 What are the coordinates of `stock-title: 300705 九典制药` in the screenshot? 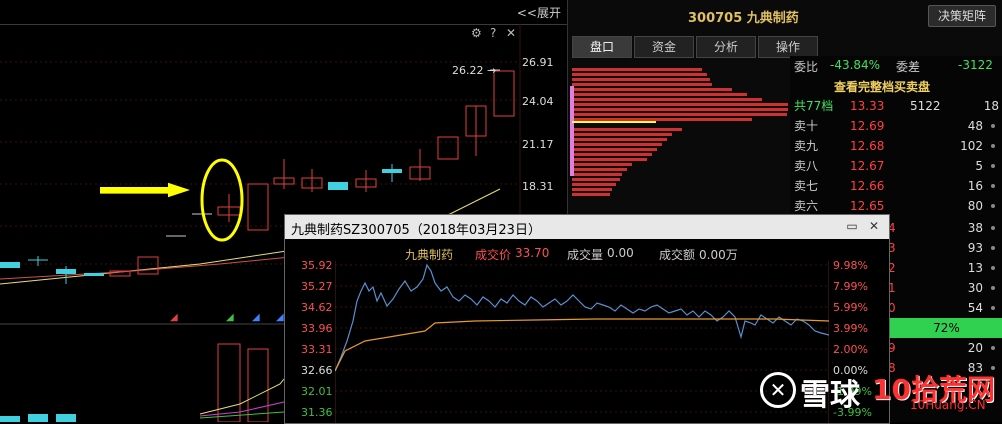 It's located at (743, 18).